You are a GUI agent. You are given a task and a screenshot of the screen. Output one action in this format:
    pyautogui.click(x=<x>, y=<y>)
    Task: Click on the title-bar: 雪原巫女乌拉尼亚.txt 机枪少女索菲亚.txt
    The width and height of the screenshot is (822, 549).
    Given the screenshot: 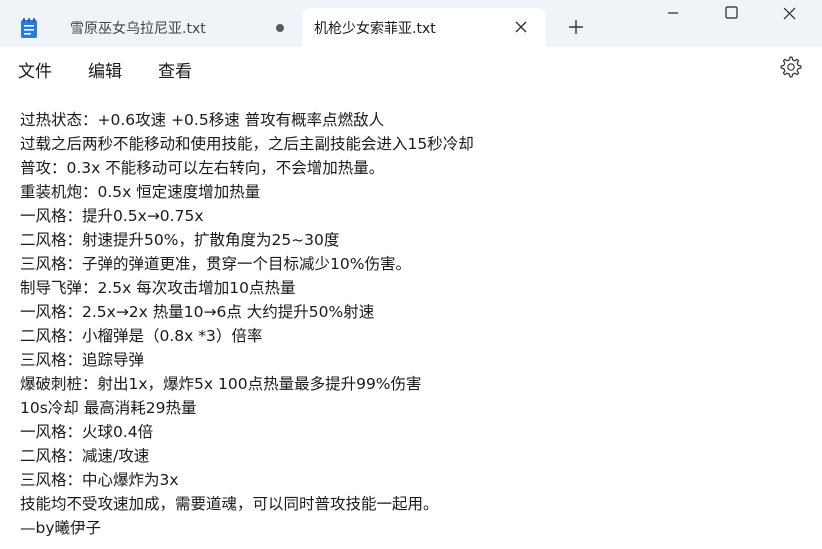 What is the action you would take?
    pyautogui.click(x=411, y=23)
    